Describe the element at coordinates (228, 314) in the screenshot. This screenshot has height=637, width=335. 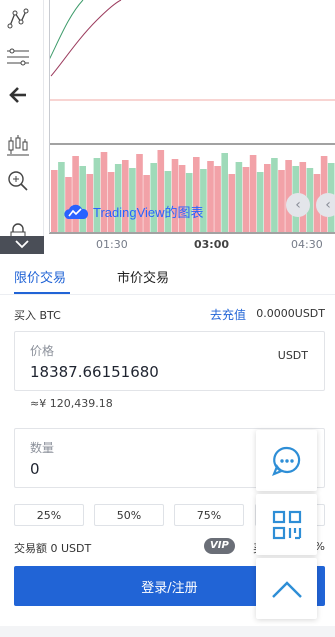
I see `recharge-link: 去充值` at that location.